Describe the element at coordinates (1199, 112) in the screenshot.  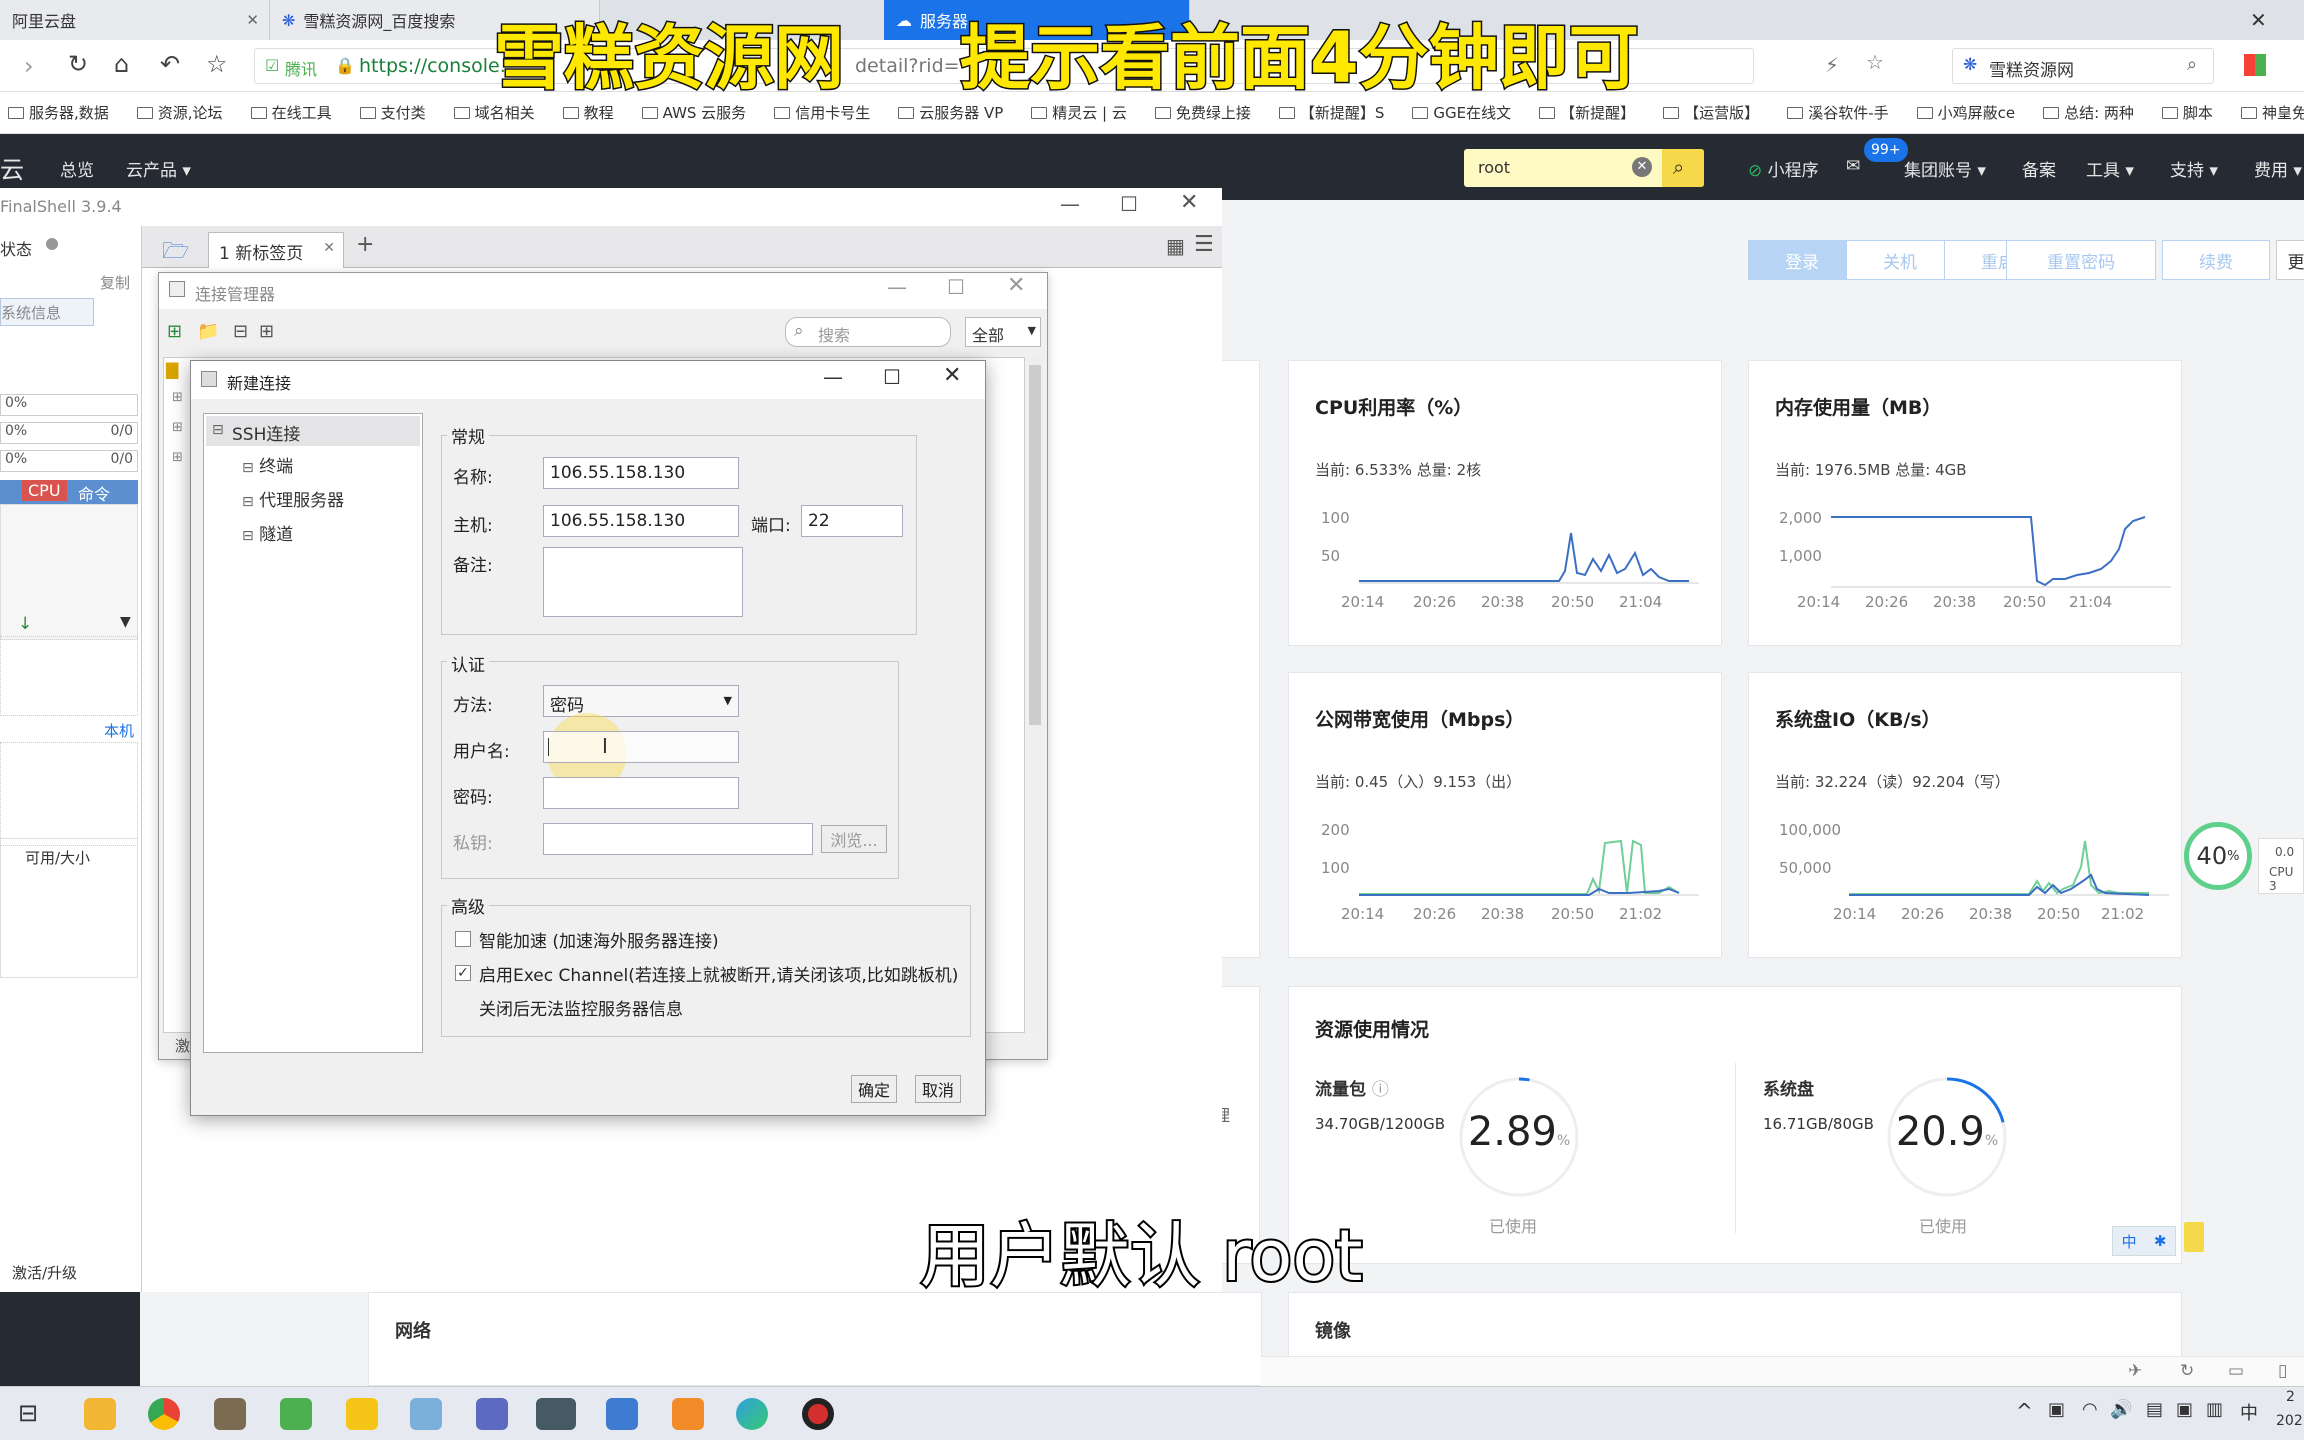
I see `bookmark-item: 免费绿上接` at that location.